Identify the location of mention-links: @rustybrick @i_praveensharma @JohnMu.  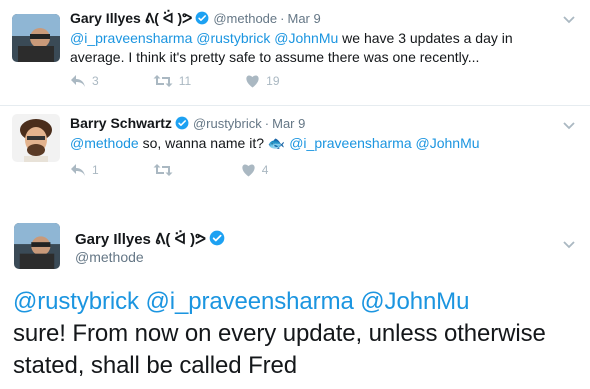
(241, 301).